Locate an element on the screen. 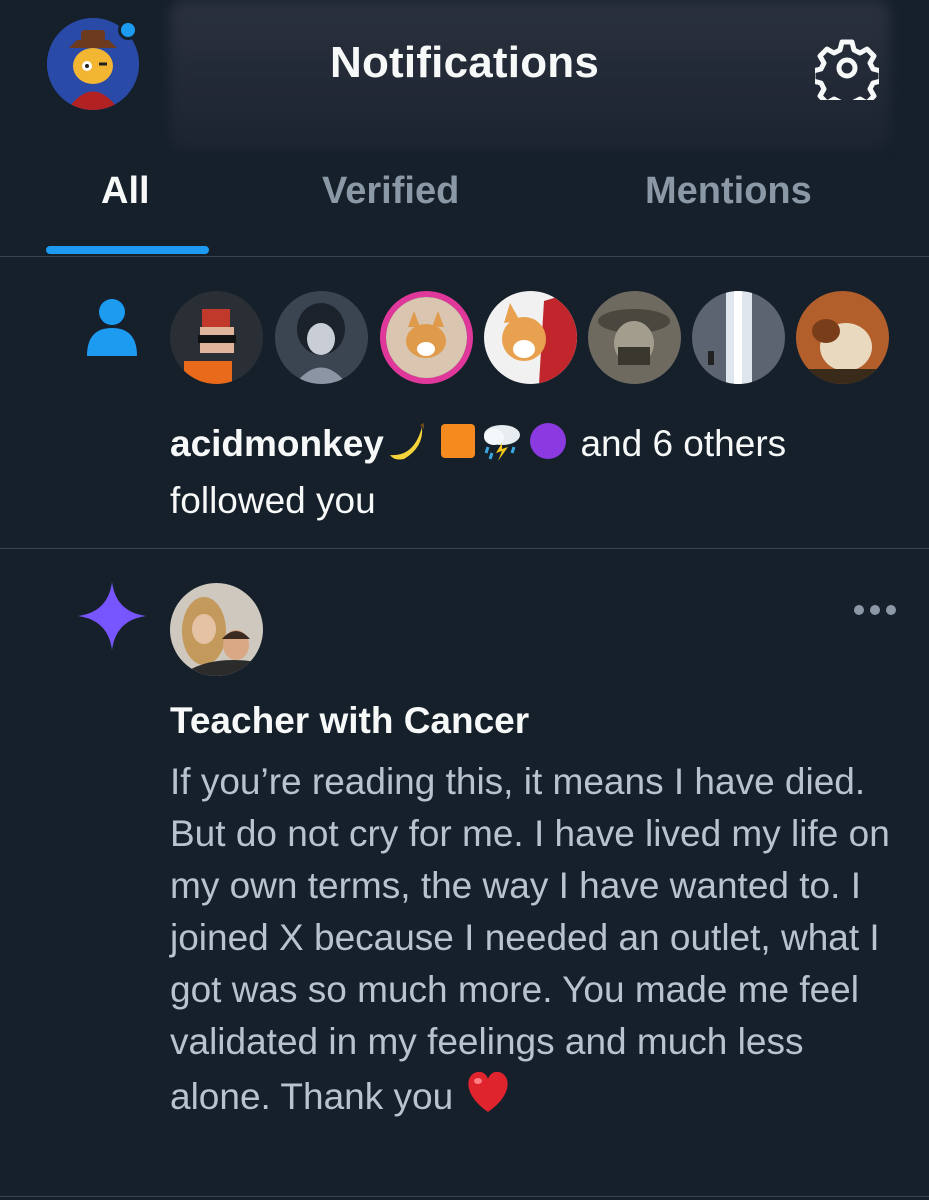 The height and width of the screenshot is (1200, 929). banana-icon is located at coordinates (406, 448).